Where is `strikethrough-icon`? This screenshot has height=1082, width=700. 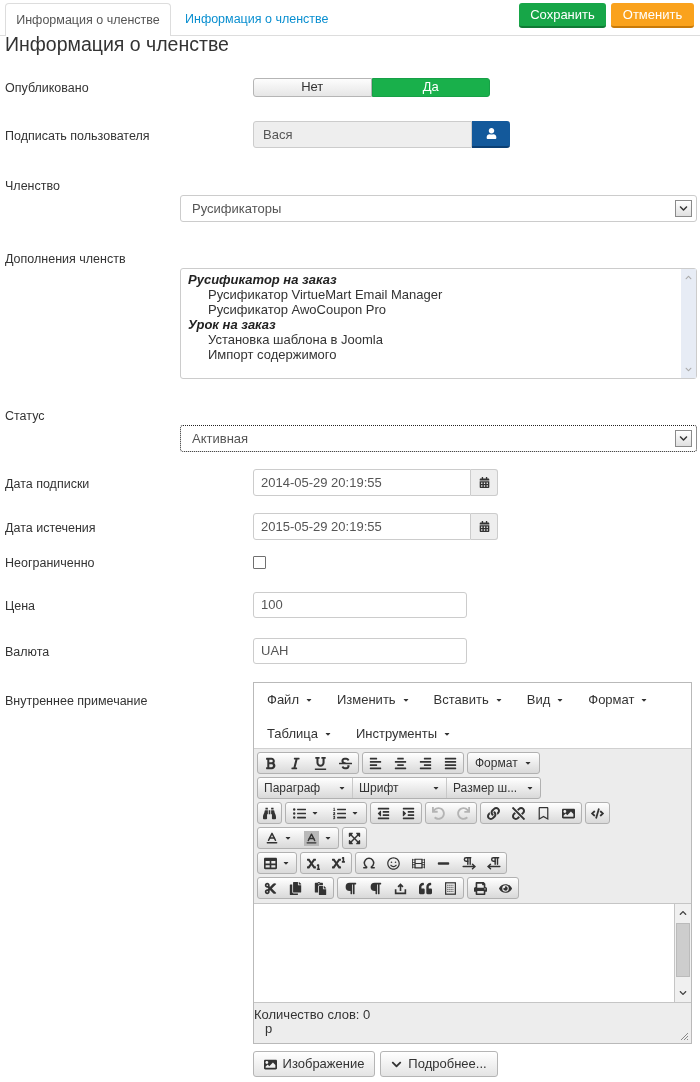 strikethrough-icon is located at coordinates (345, 763).